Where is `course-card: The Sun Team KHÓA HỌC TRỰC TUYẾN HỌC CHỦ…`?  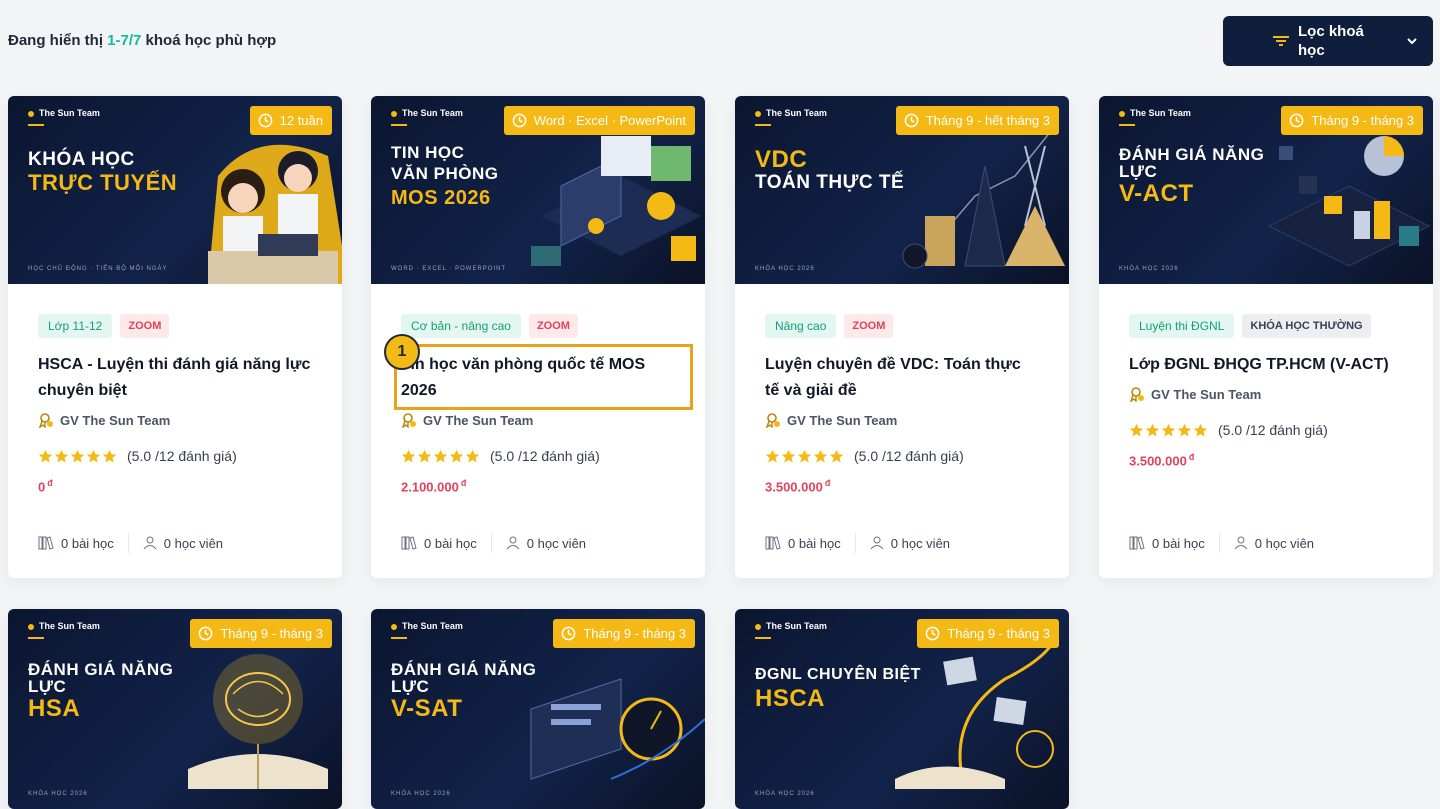
course-card: The Sun Team KHÓA HỌC TRỰC TUYẾN HỌC CHỦ… is located at coordinates (175, 337).